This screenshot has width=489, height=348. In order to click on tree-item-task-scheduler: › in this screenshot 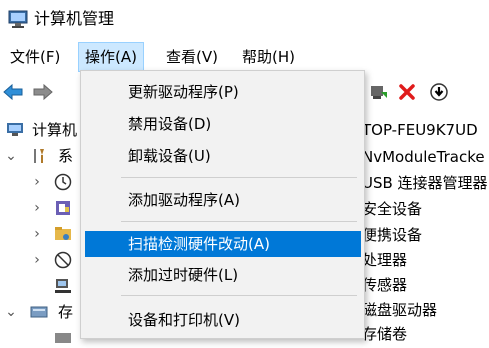, I will do `click(40, 182)`.